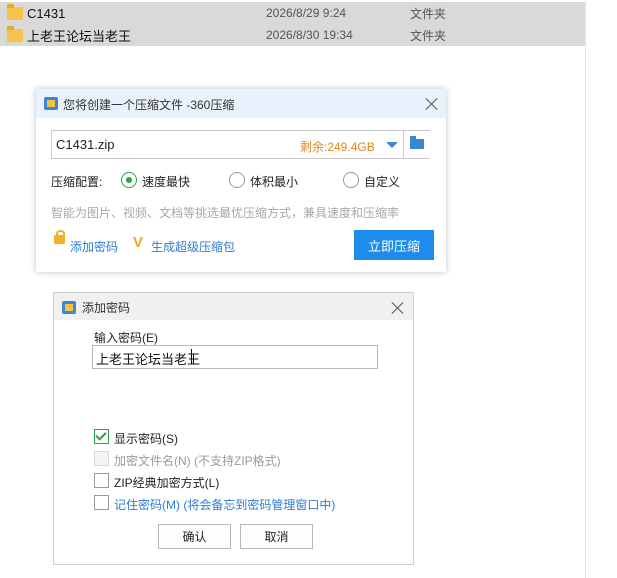  I want to click on file-row: C1431 2026/8/29 9:24 文件夹, so click(292, 13).